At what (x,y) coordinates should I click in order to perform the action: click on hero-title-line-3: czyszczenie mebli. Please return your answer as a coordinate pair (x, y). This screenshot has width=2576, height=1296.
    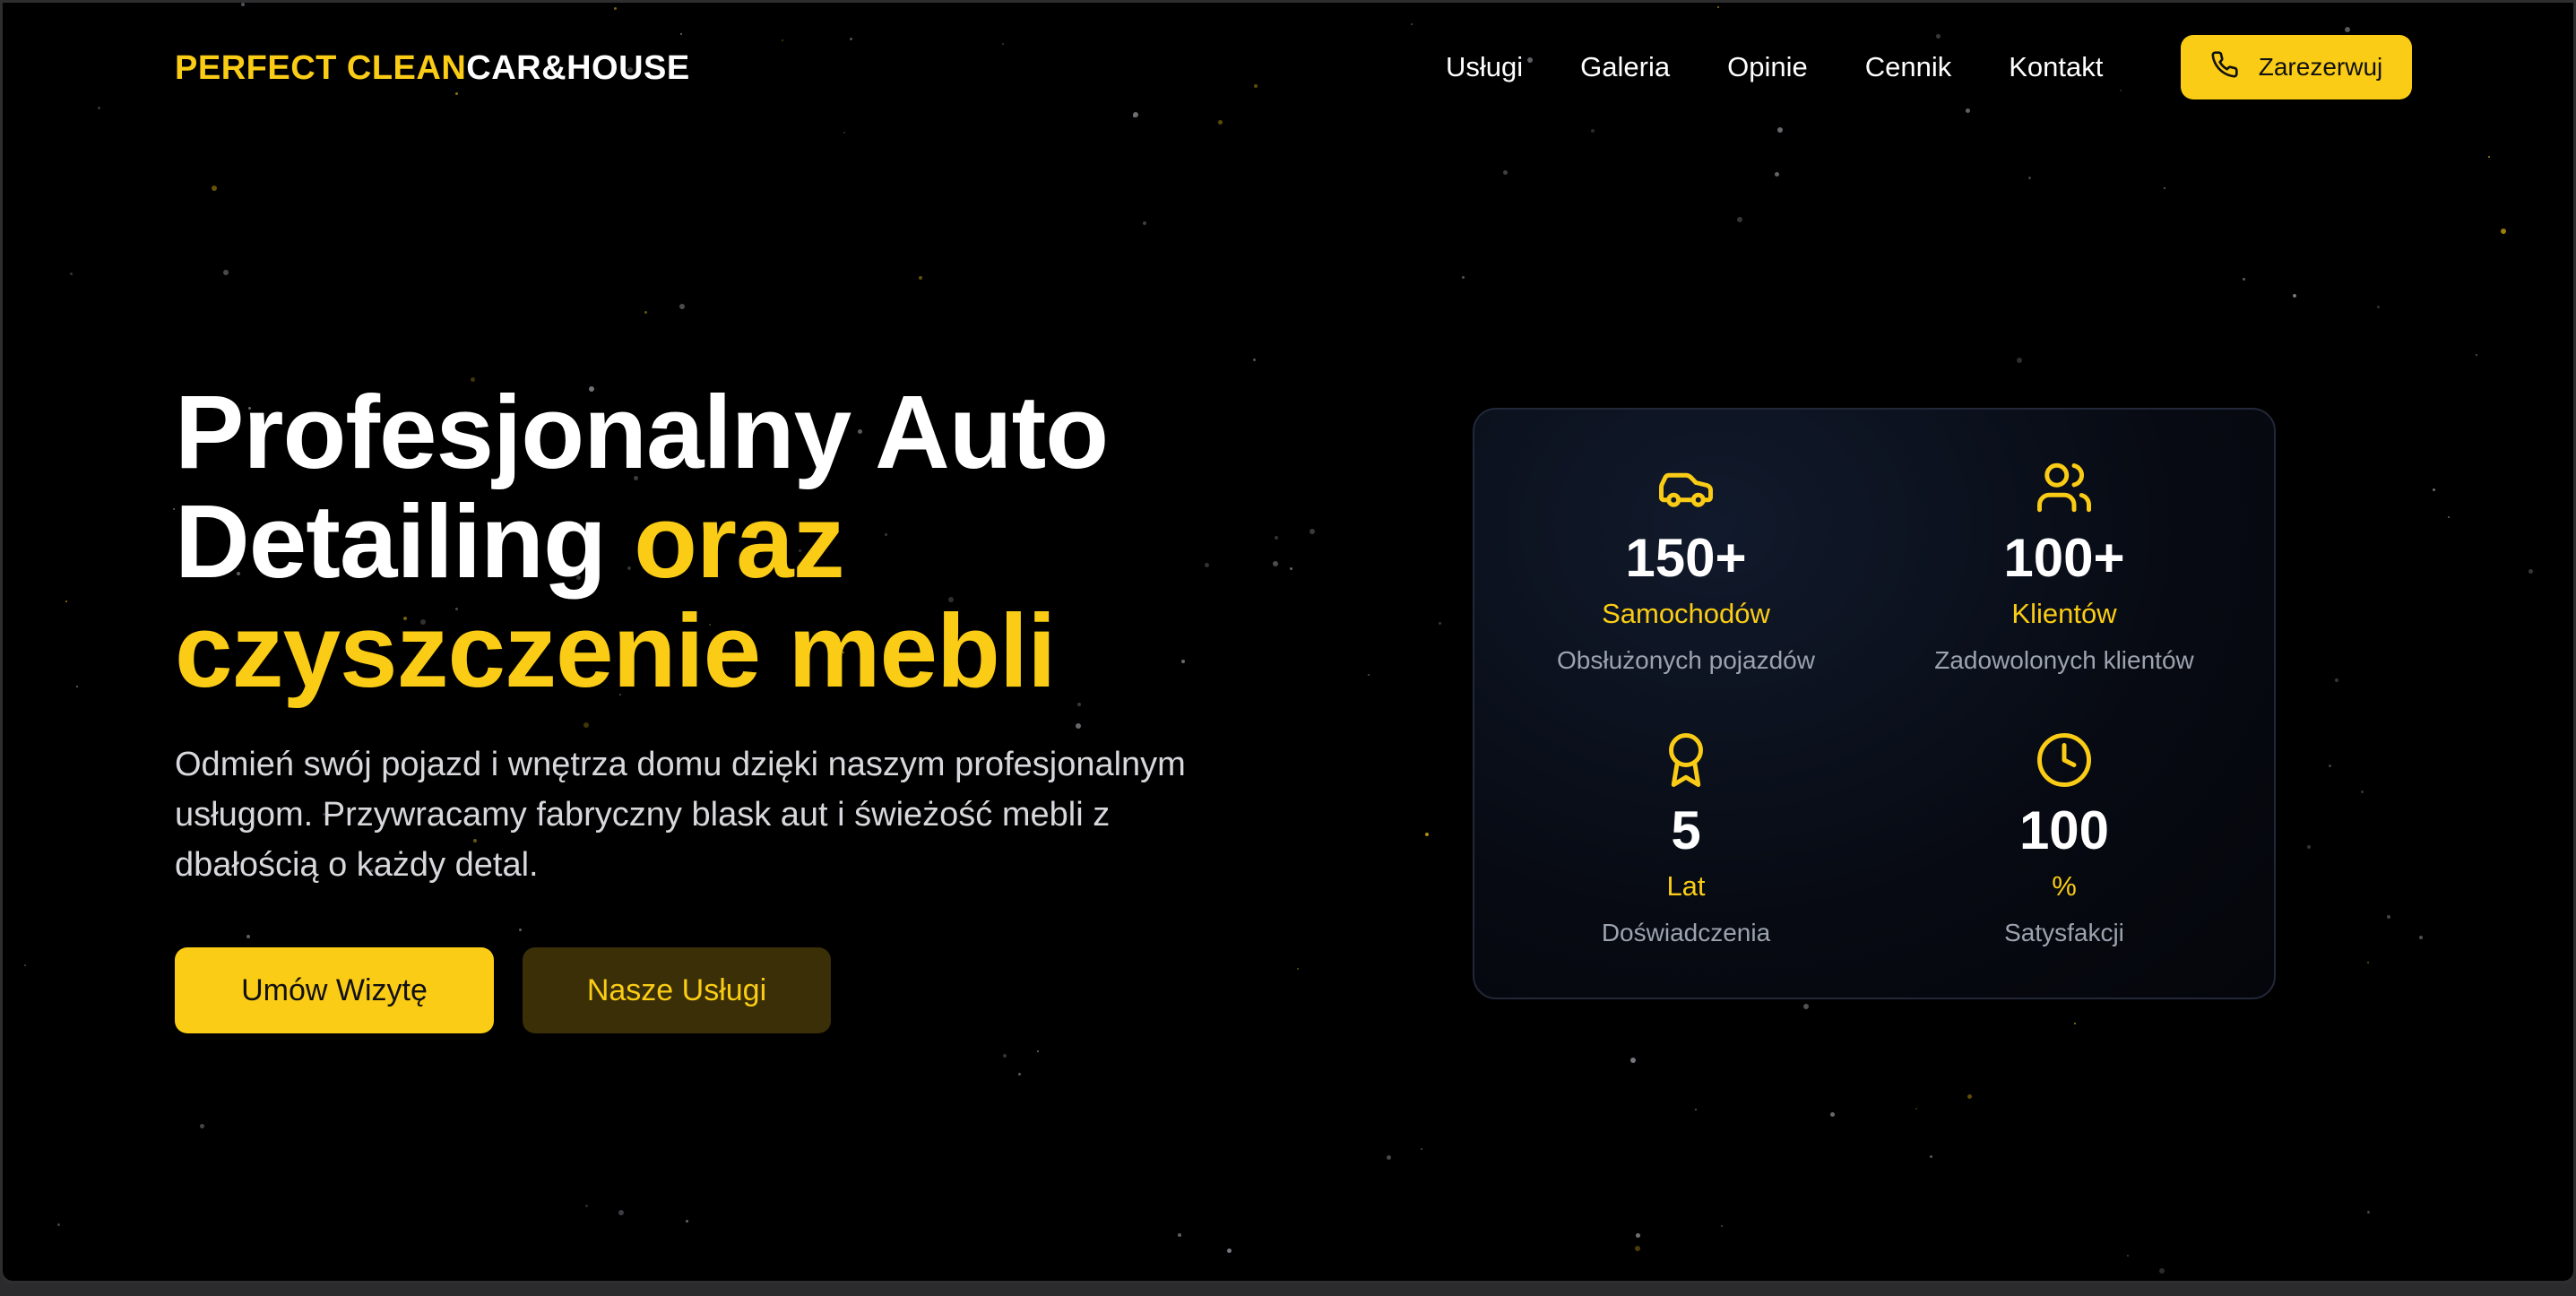
    Looking at the image, I should click on (615, 650).